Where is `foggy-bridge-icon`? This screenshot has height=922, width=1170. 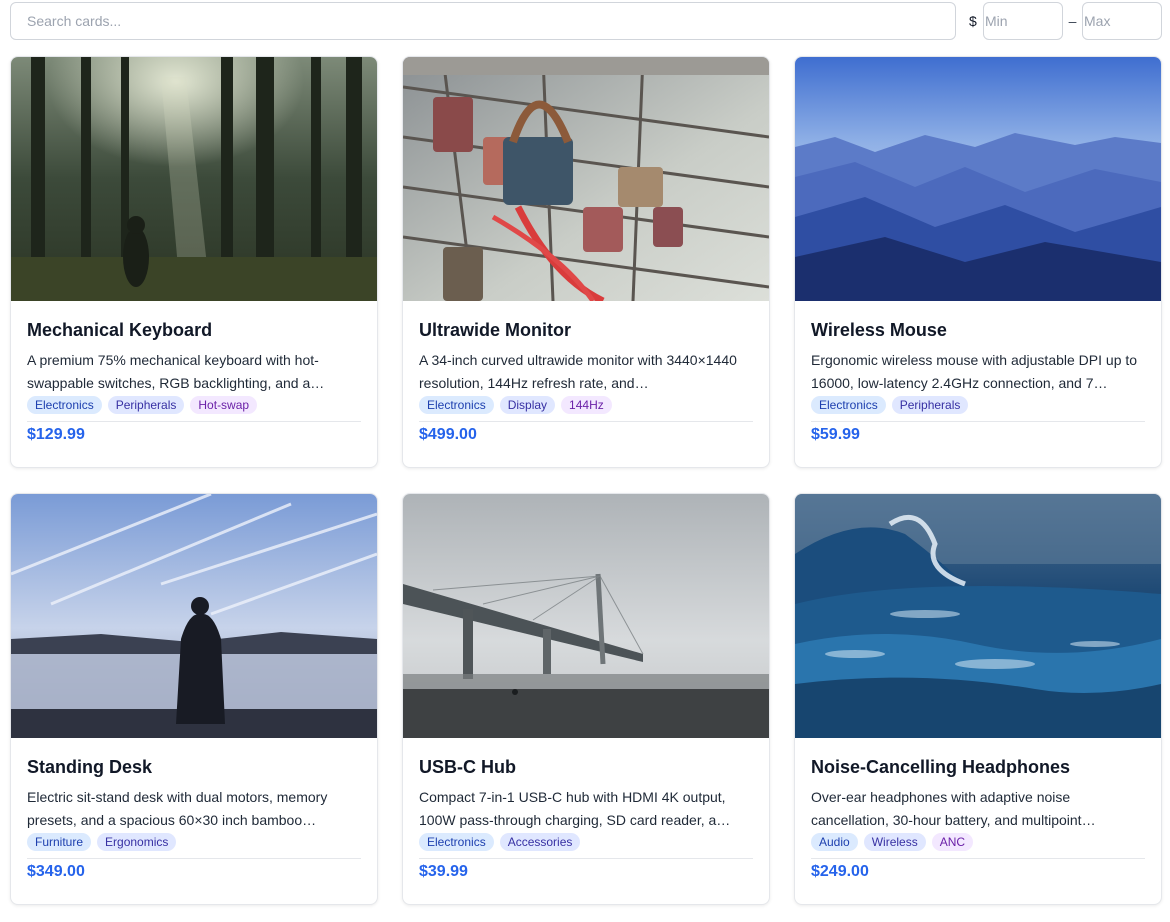
foggy-bridge-icon is located at coordinates (586, 616).